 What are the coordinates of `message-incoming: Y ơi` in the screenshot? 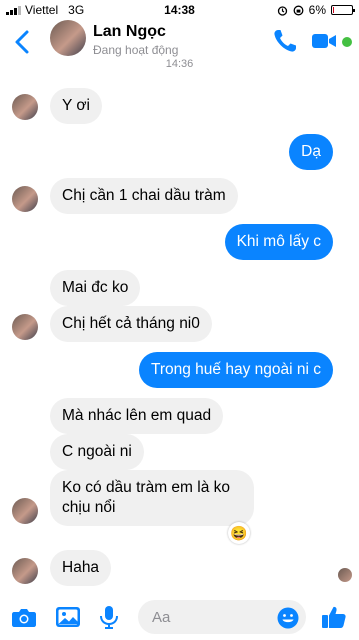 It's located at (76, 106).